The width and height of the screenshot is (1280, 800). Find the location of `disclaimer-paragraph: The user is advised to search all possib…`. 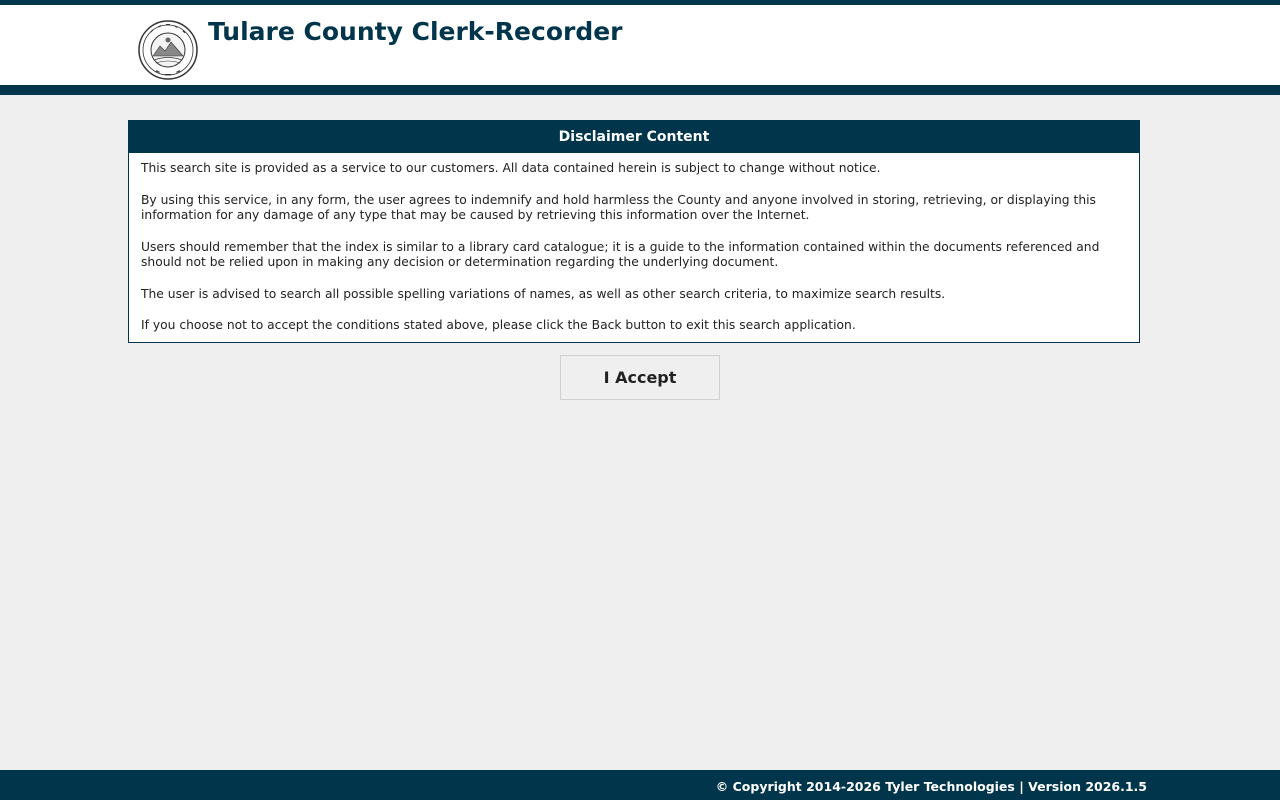

disclaimer-paragraph: The user is advised to search all possib… is located at coordinates (543, 293).